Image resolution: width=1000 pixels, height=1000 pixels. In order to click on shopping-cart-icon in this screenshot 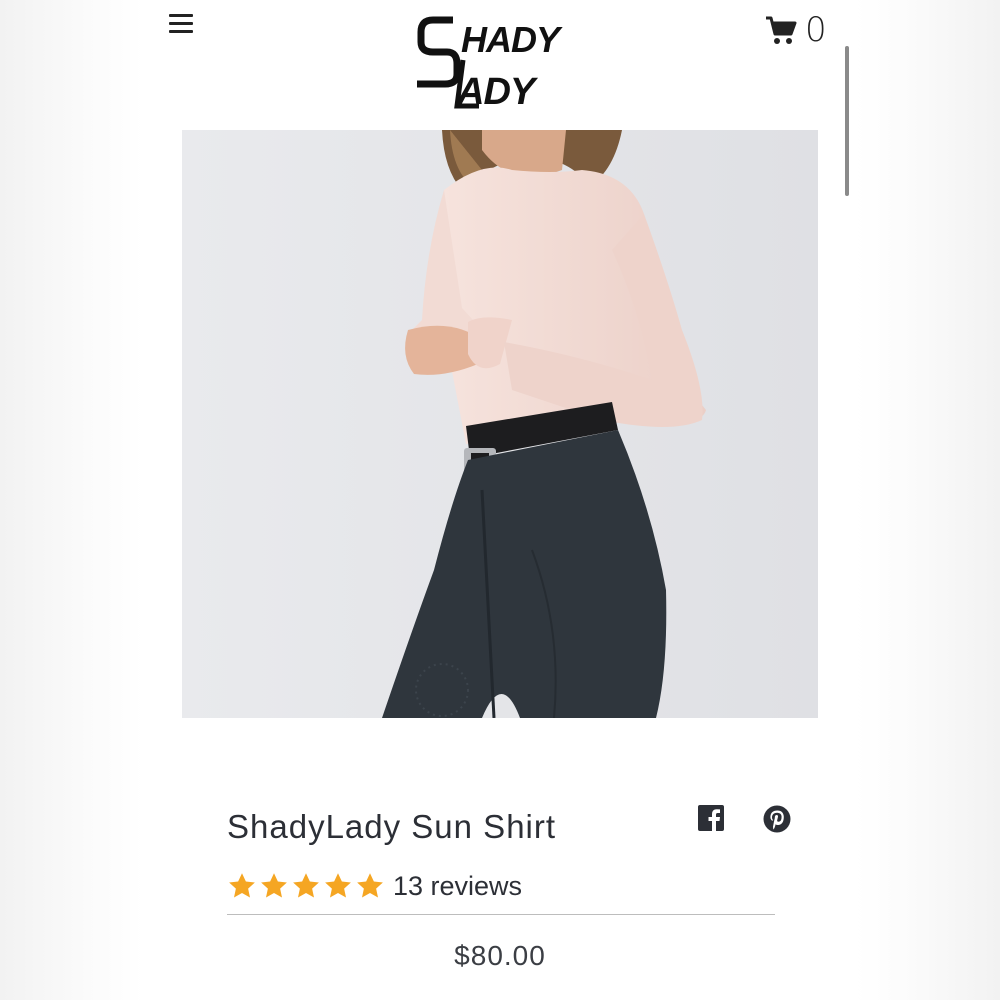, I will do `click(781, 30)`.